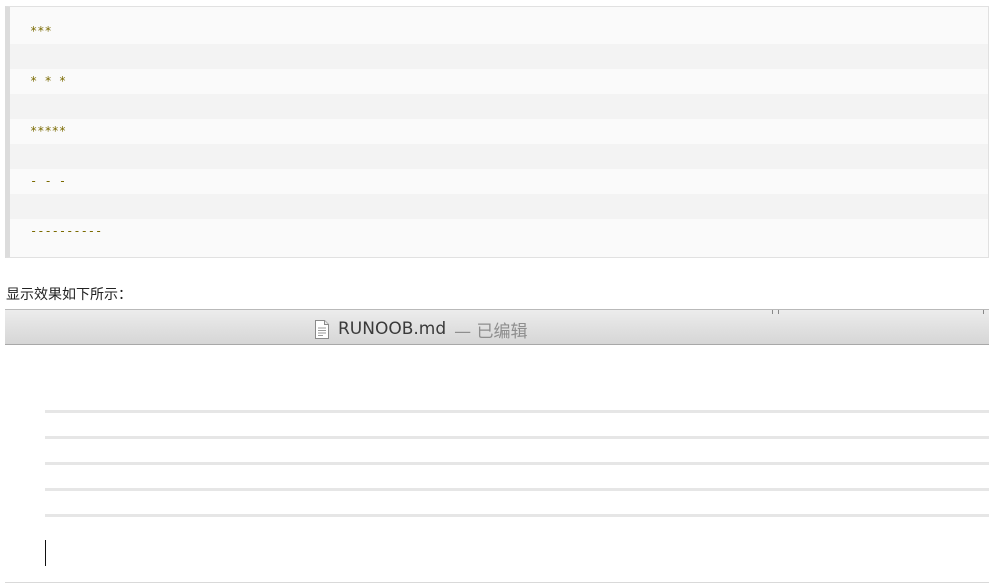 Image resolution: width=997 pixels, height=588 pixels. What do you see at coordinates (499, 231) in the screenshot?
I see `code-line: ----------` at bounding box center [499, 231].